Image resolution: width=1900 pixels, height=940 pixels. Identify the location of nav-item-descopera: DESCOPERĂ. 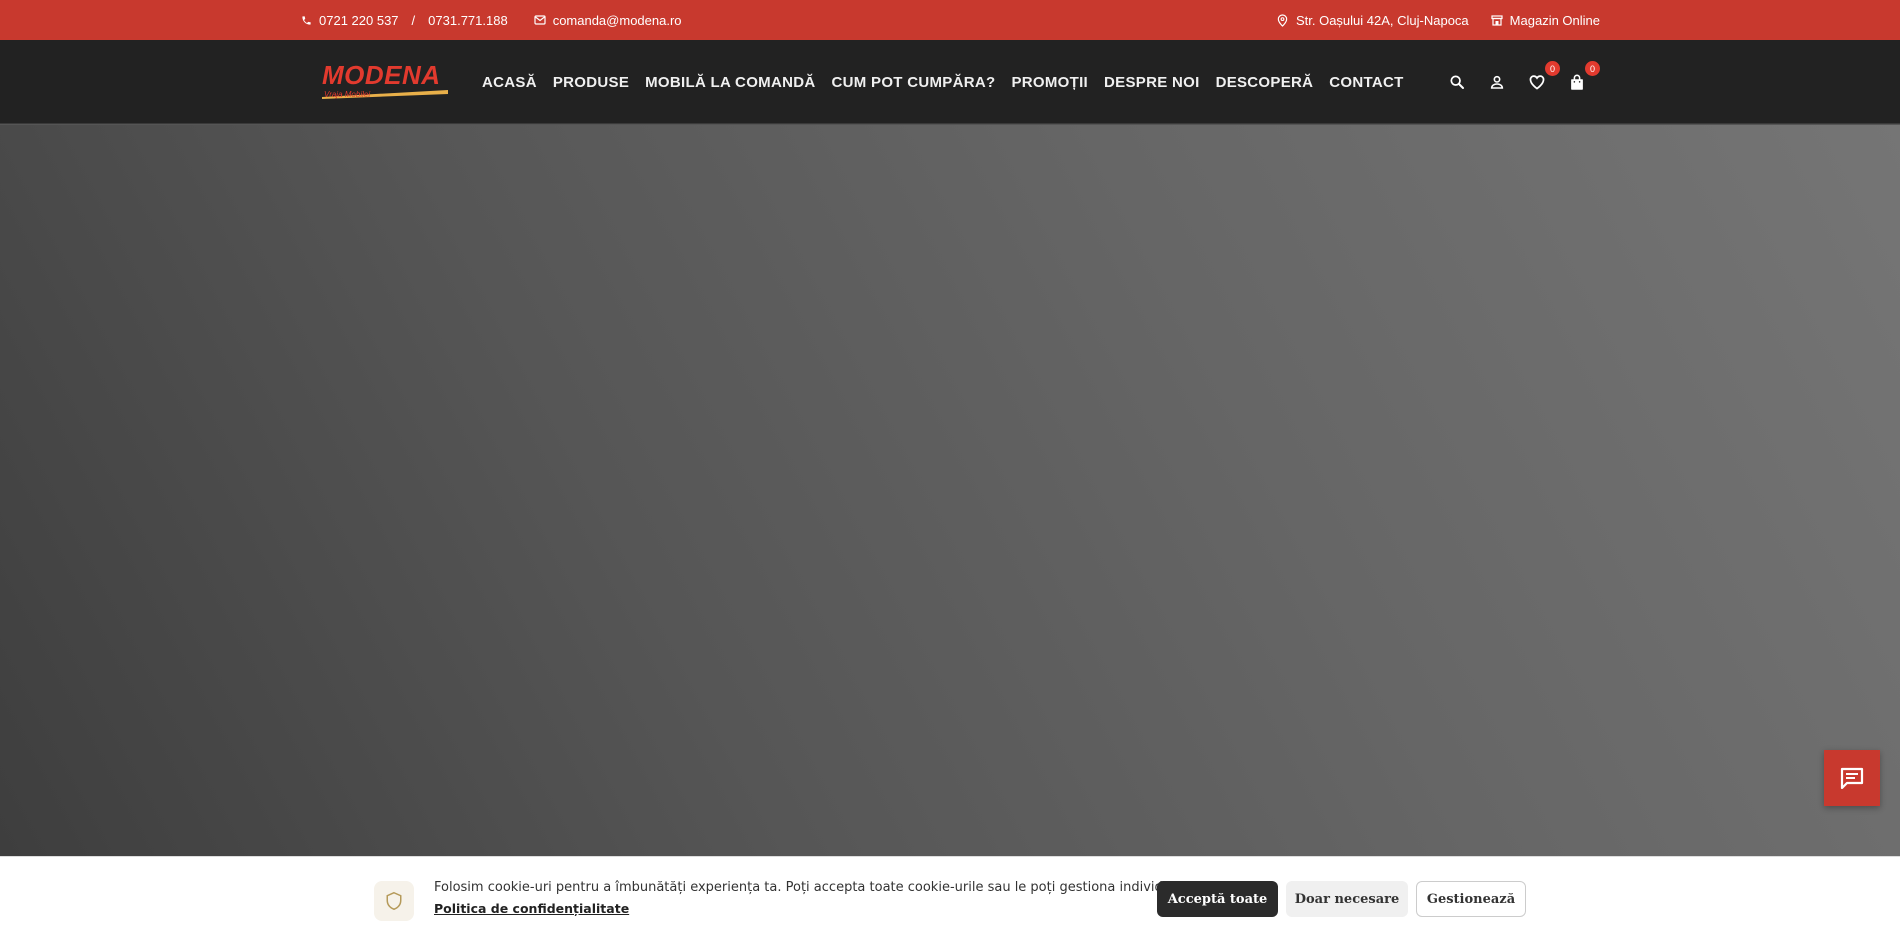
(1265, 82).